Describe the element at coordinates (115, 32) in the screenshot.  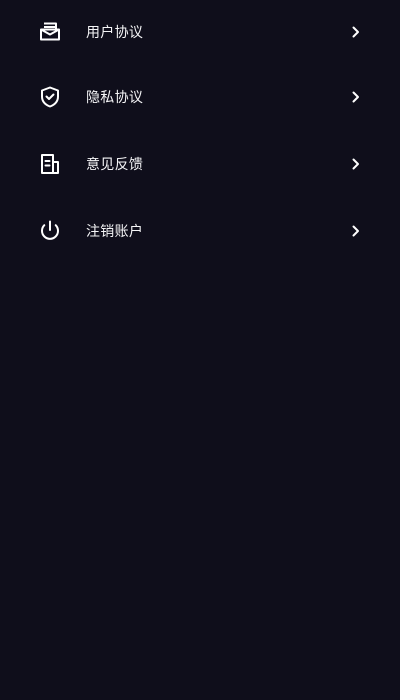
I see `menu-item-label: 用户协议` at that location.